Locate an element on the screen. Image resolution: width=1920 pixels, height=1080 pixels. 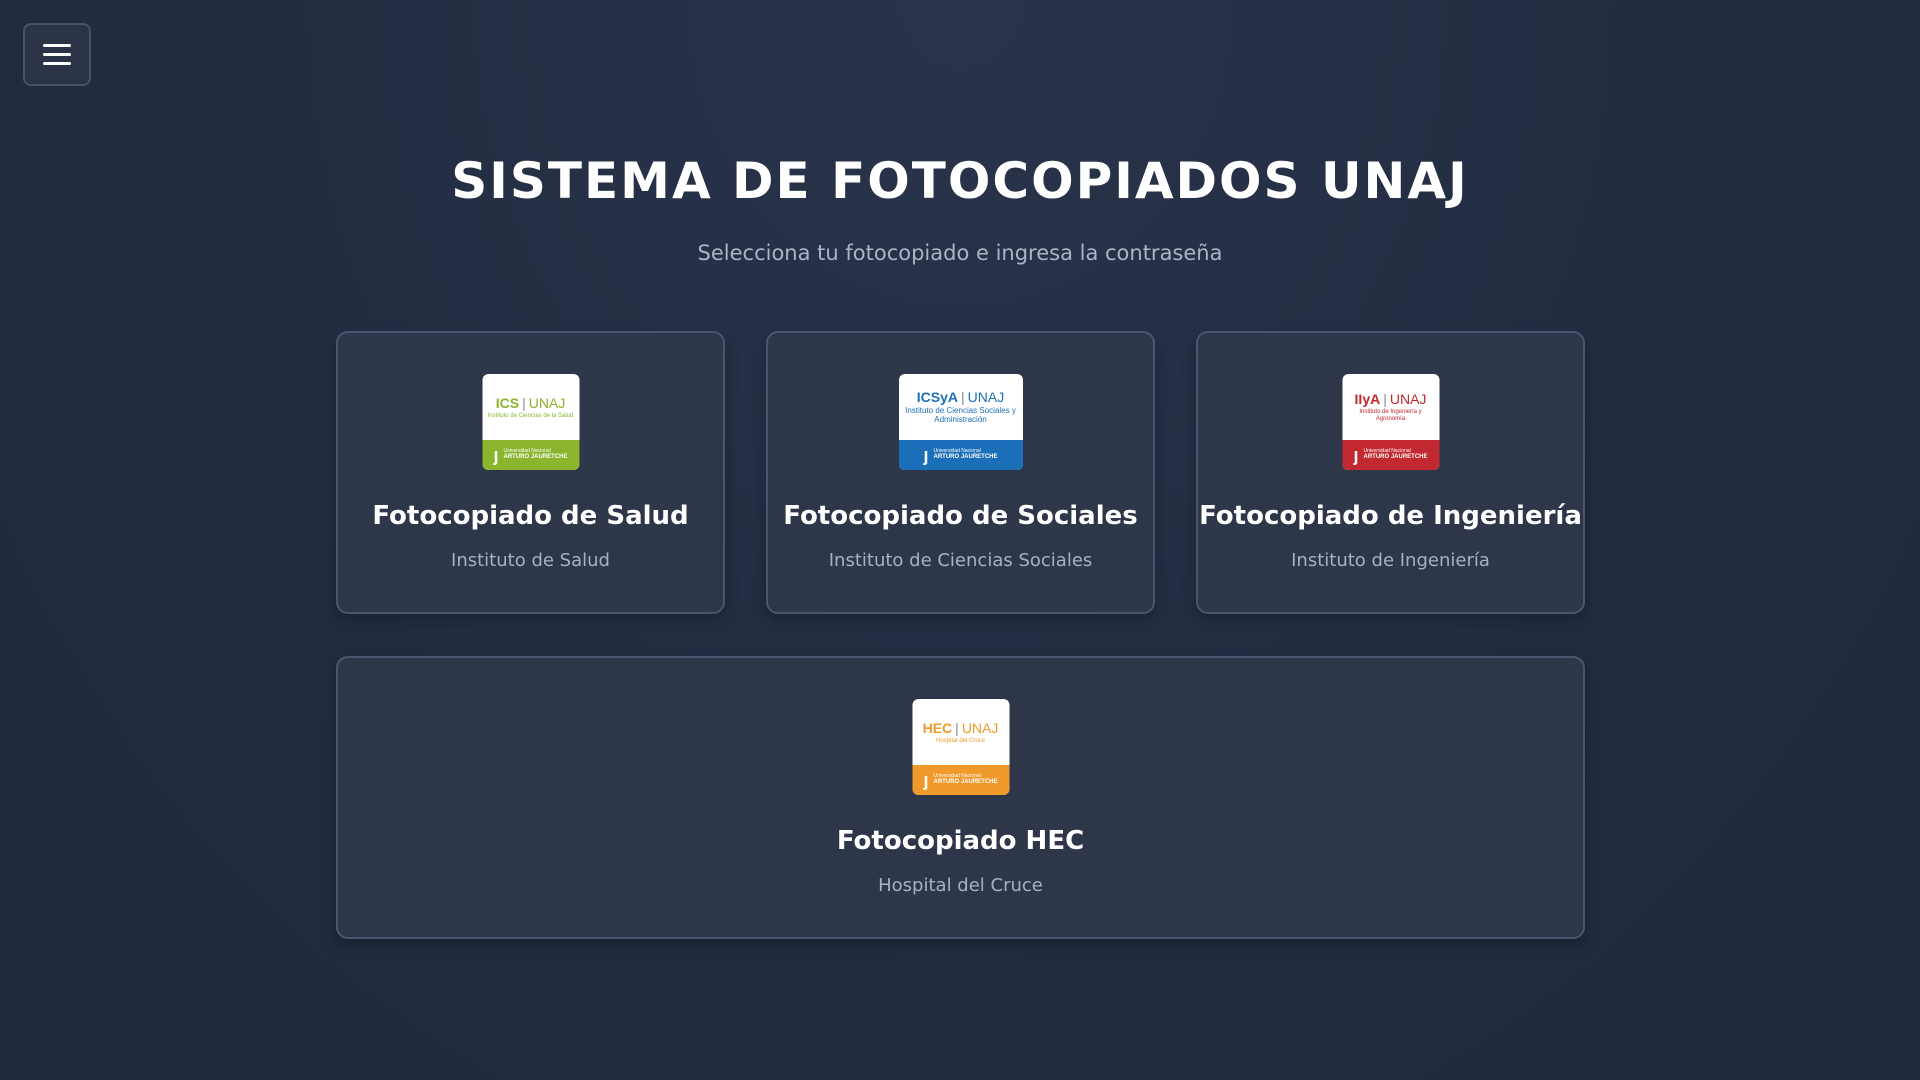
card-title: Fotocopiado HEC is located at coordinates (960, 841).